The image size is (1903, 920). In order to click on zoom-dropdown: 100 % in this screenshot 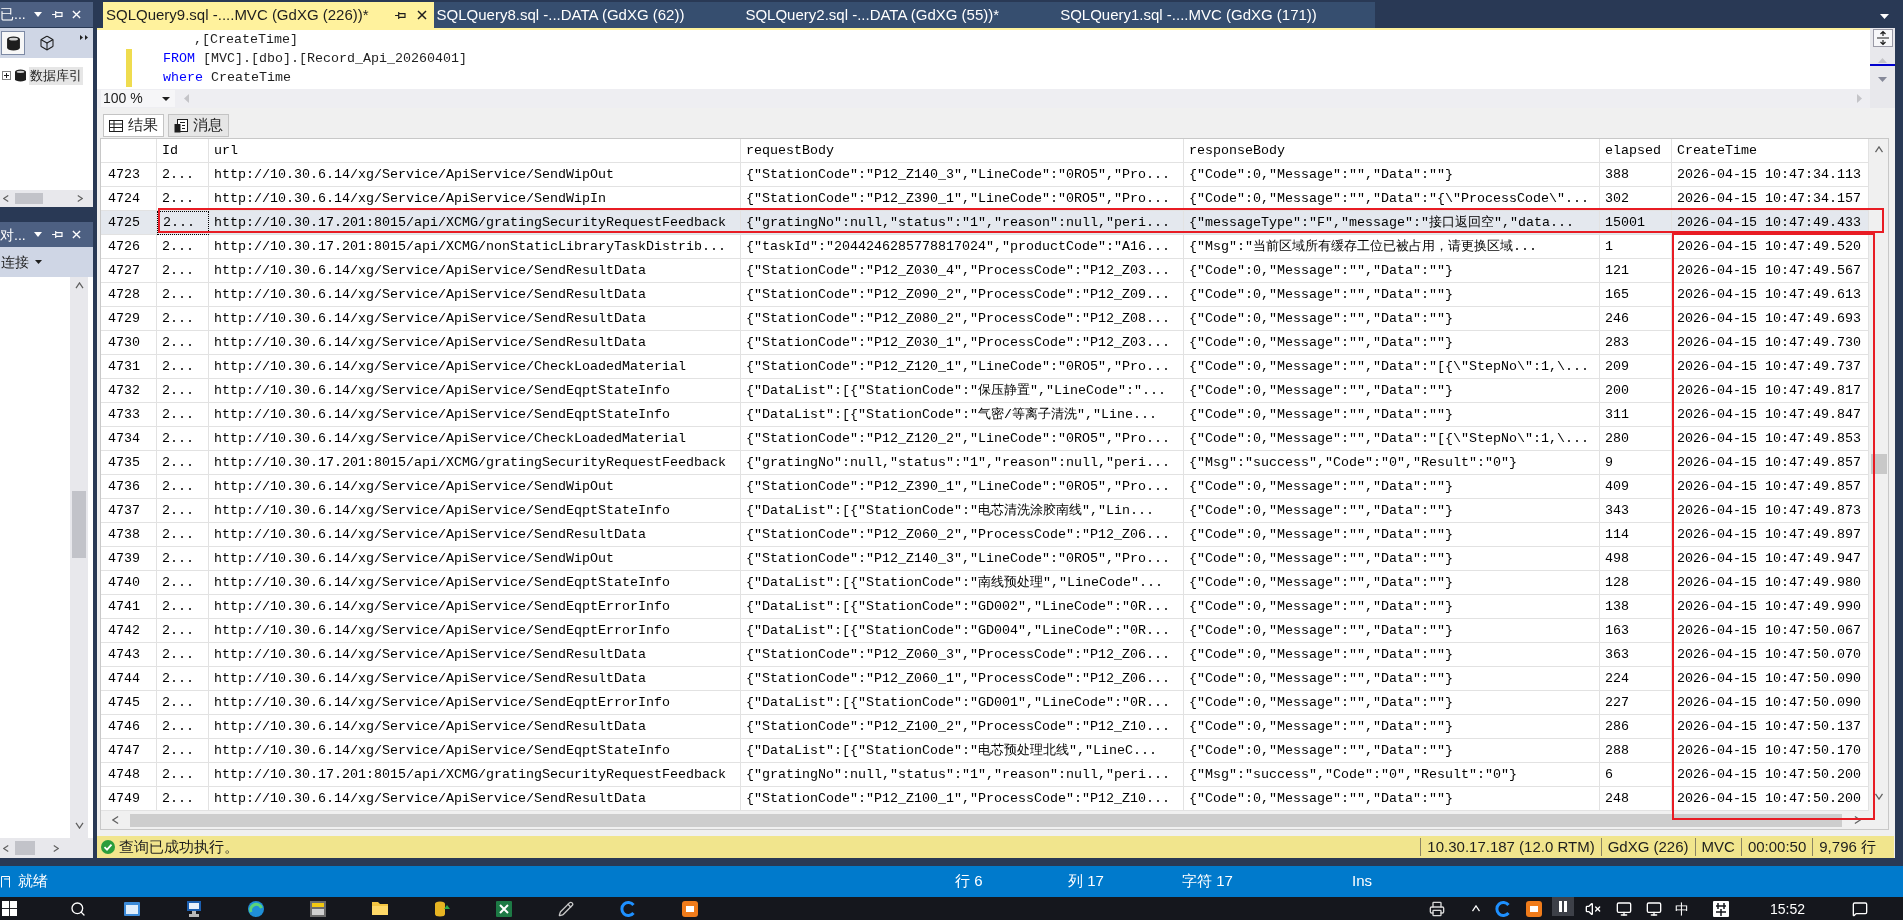, I will do `click(138, 98)`.